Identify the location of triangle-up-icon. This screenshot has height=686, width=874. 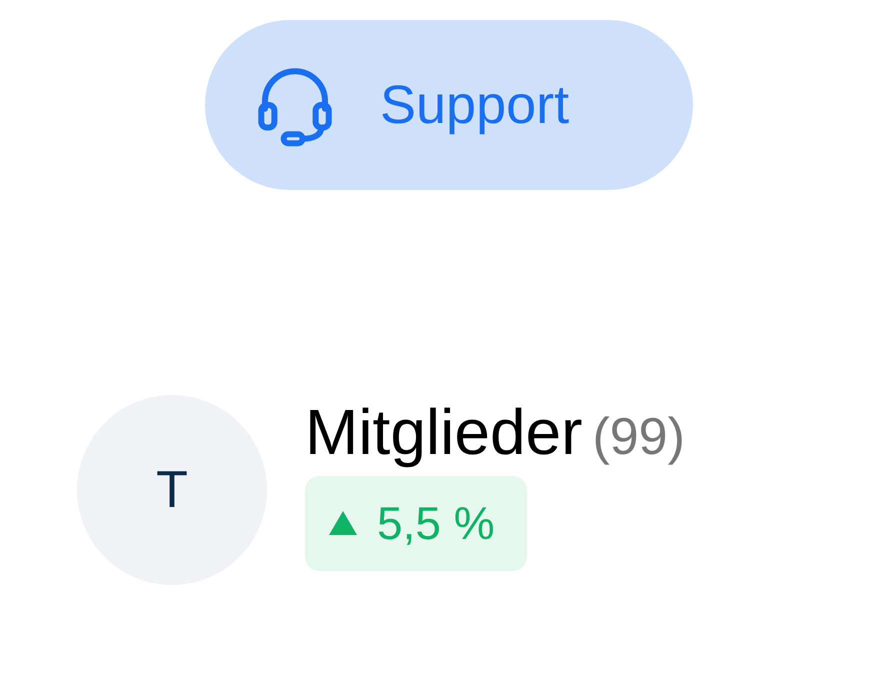
(343, 523).